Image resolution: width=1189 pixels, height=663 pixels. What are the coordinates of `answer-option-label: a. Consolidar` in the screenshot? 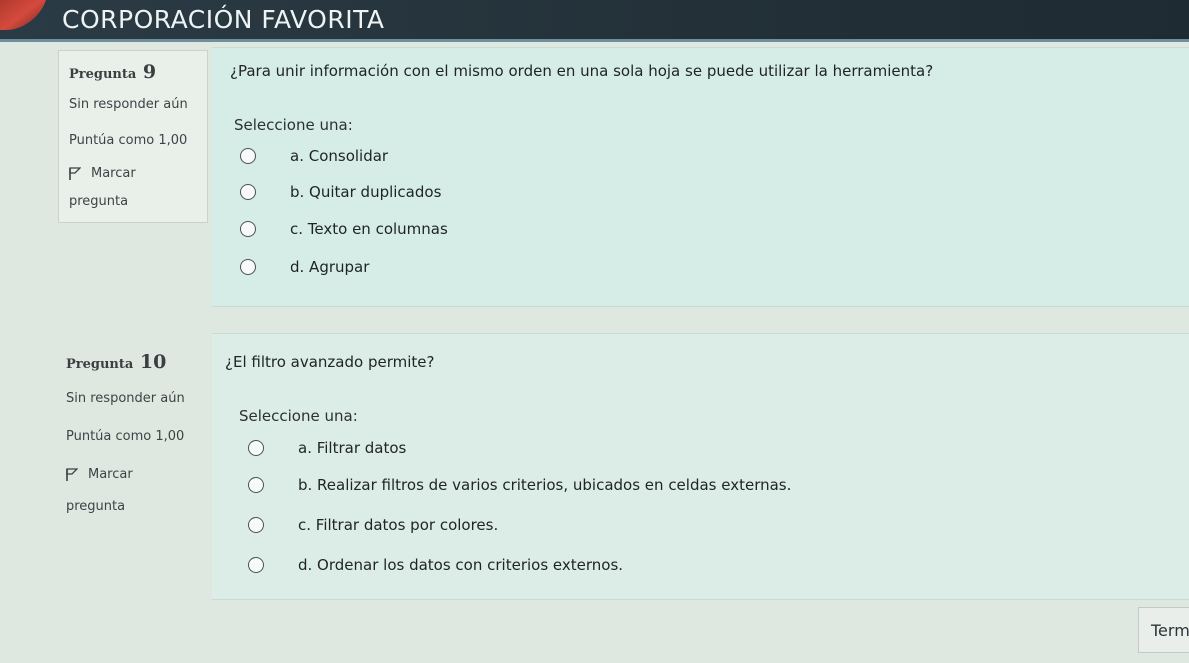 It's located at (339, 156).